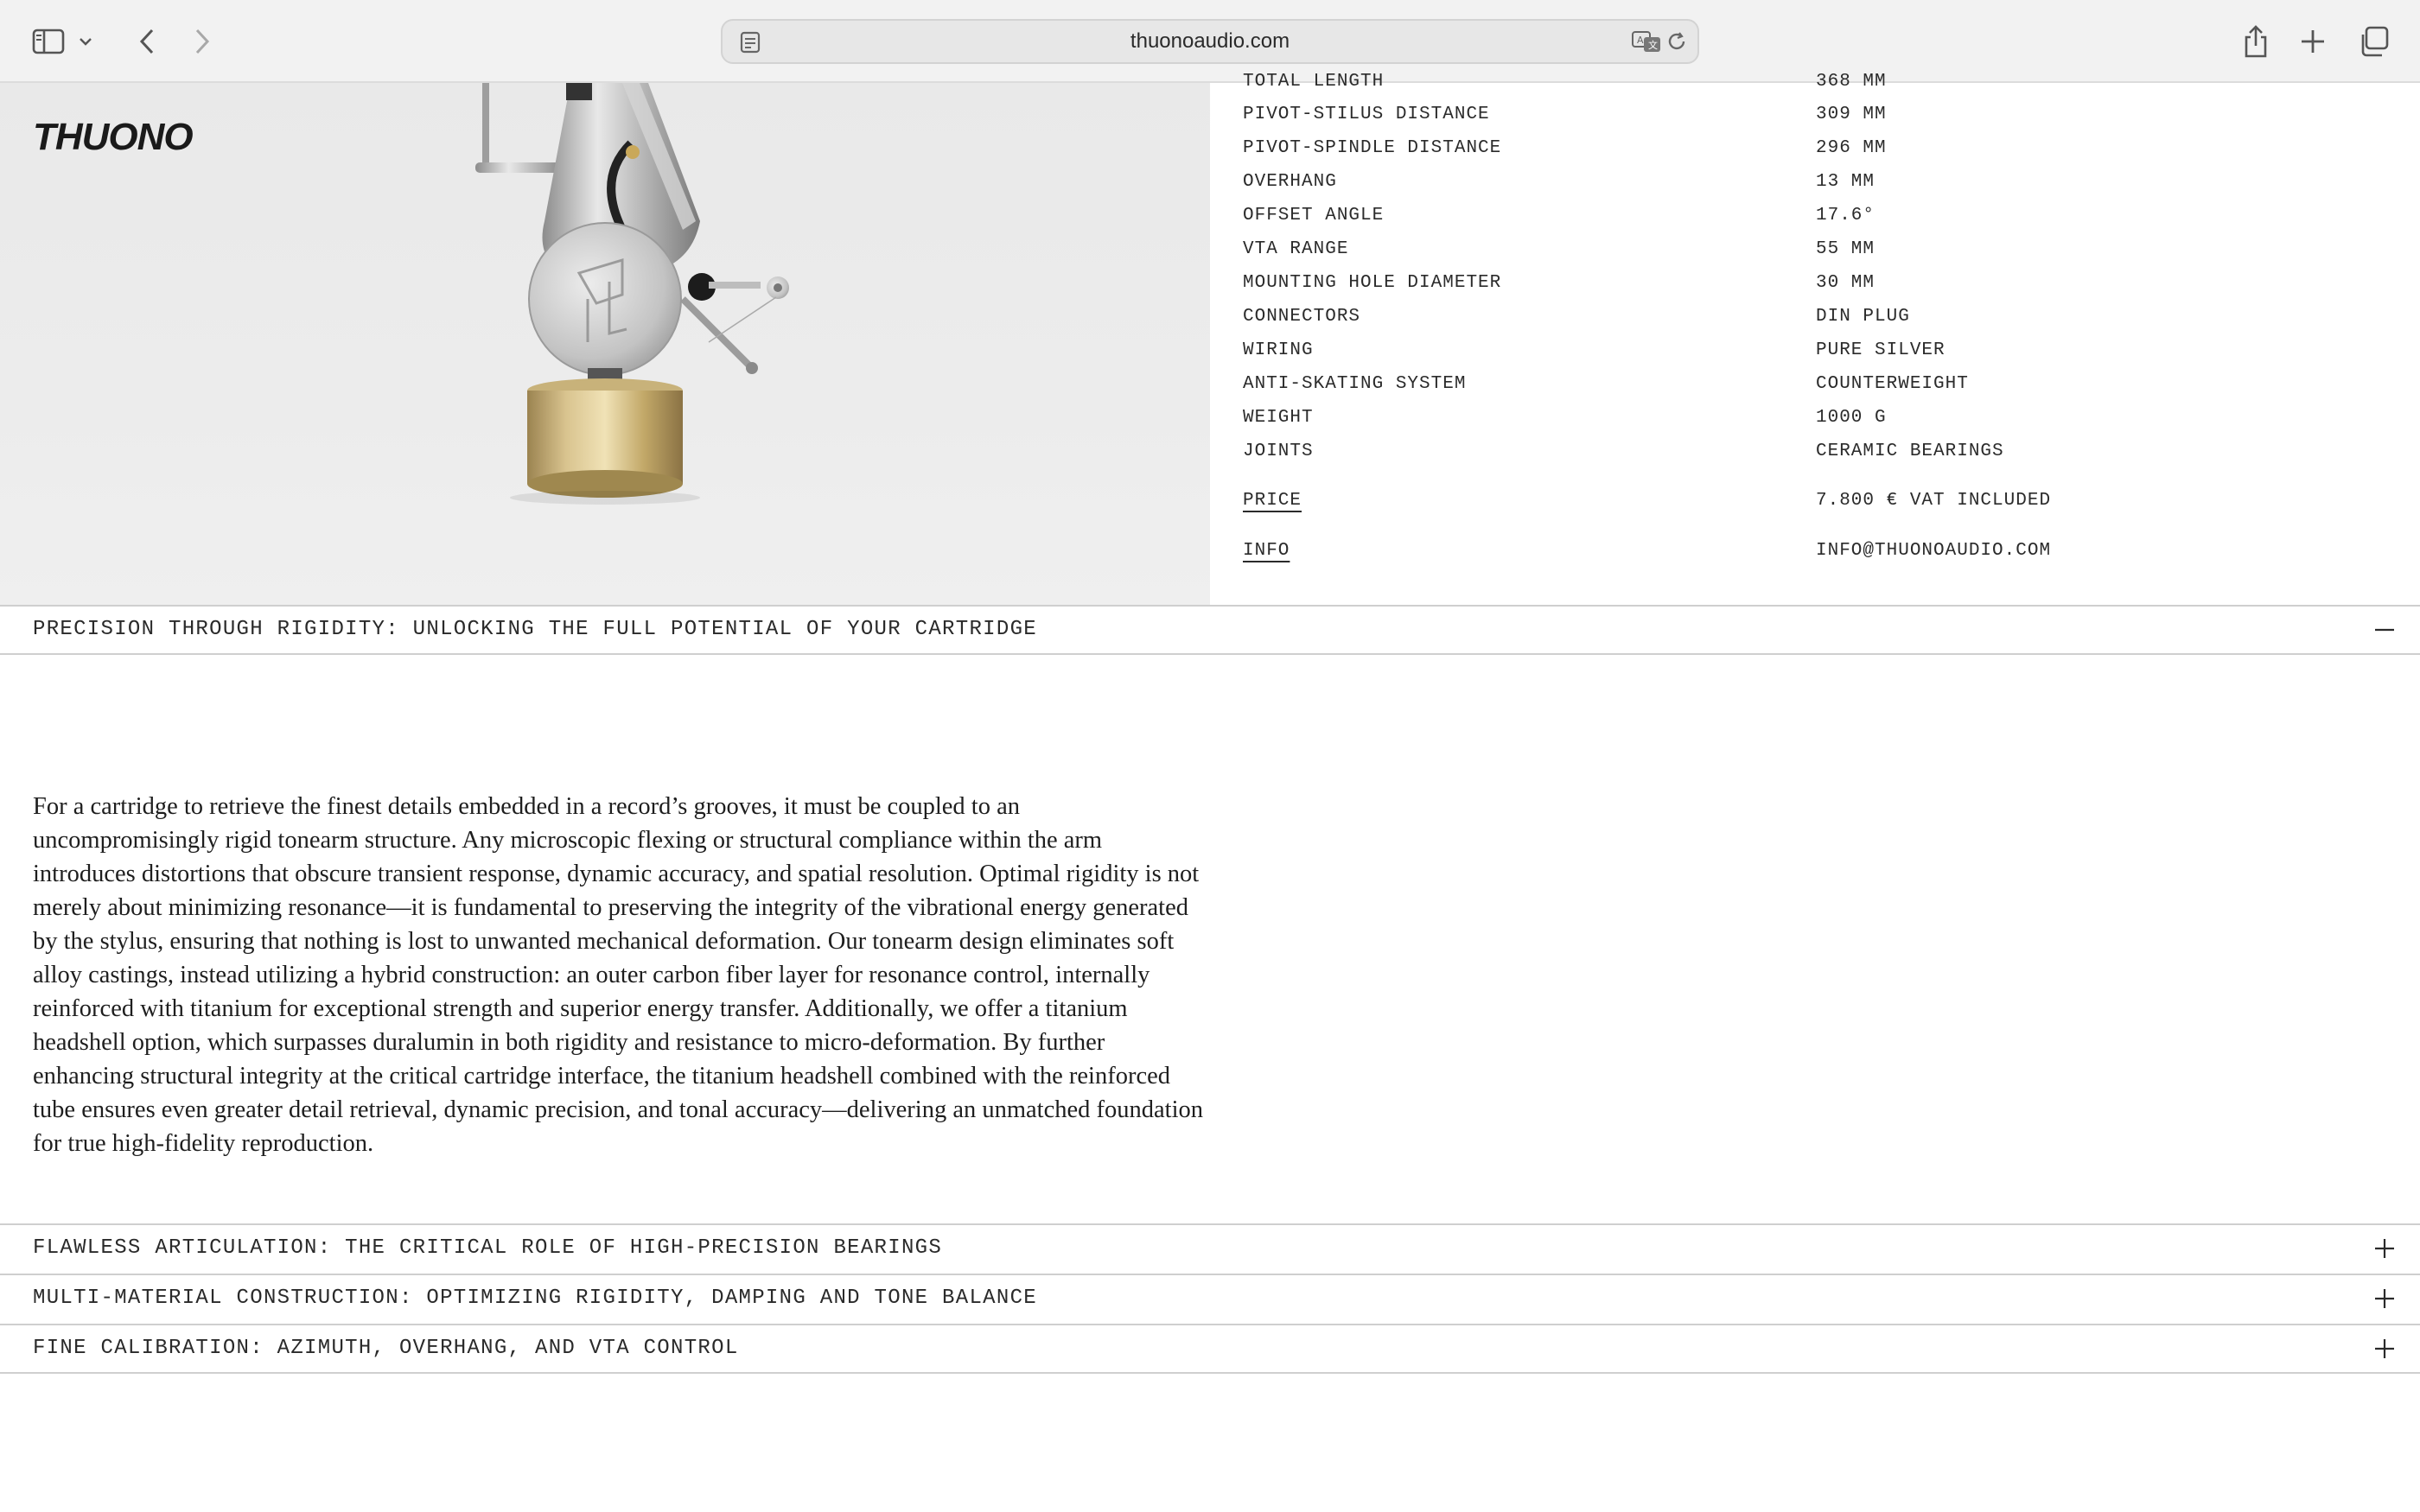  I want to click on tab-overview-icon, so click(2373, 41).